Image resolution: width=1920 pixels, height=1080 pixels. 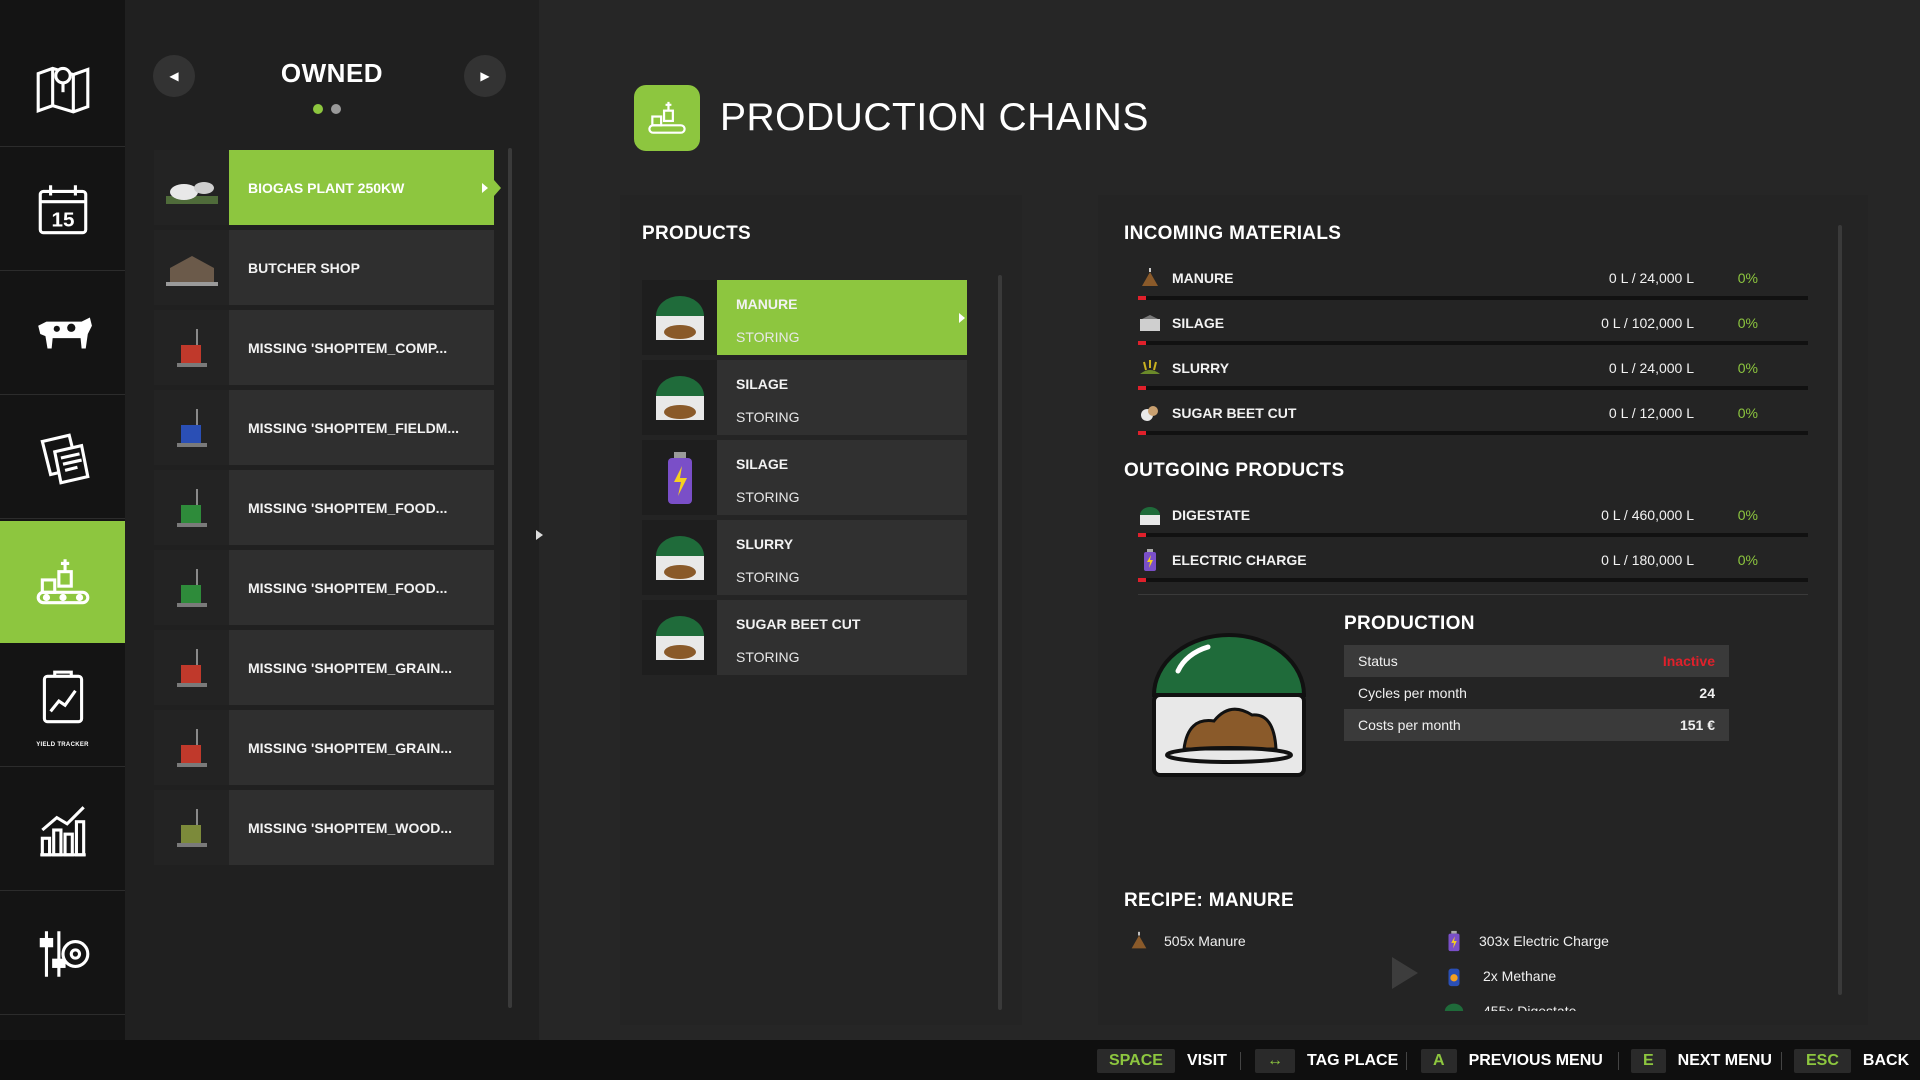 I want to click on outgoing-row-electric-charge: ELECTRIC CHARGE 0 L / 180,000 L 0%, so click(x=1503, y=567).